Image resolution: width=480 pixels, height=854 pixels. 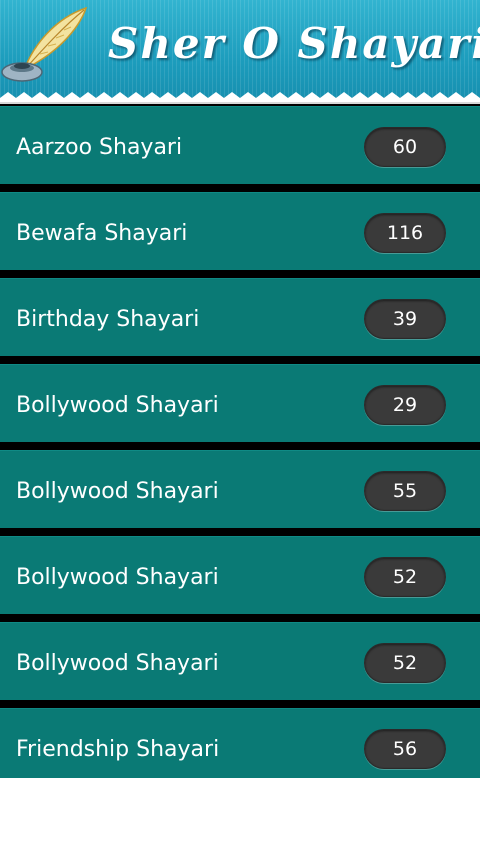 What do you see at coordinates (240, 145) in the screenshot?
I see `category-row: Aarzoo Shayari 60` at bounding box center [240, 145].